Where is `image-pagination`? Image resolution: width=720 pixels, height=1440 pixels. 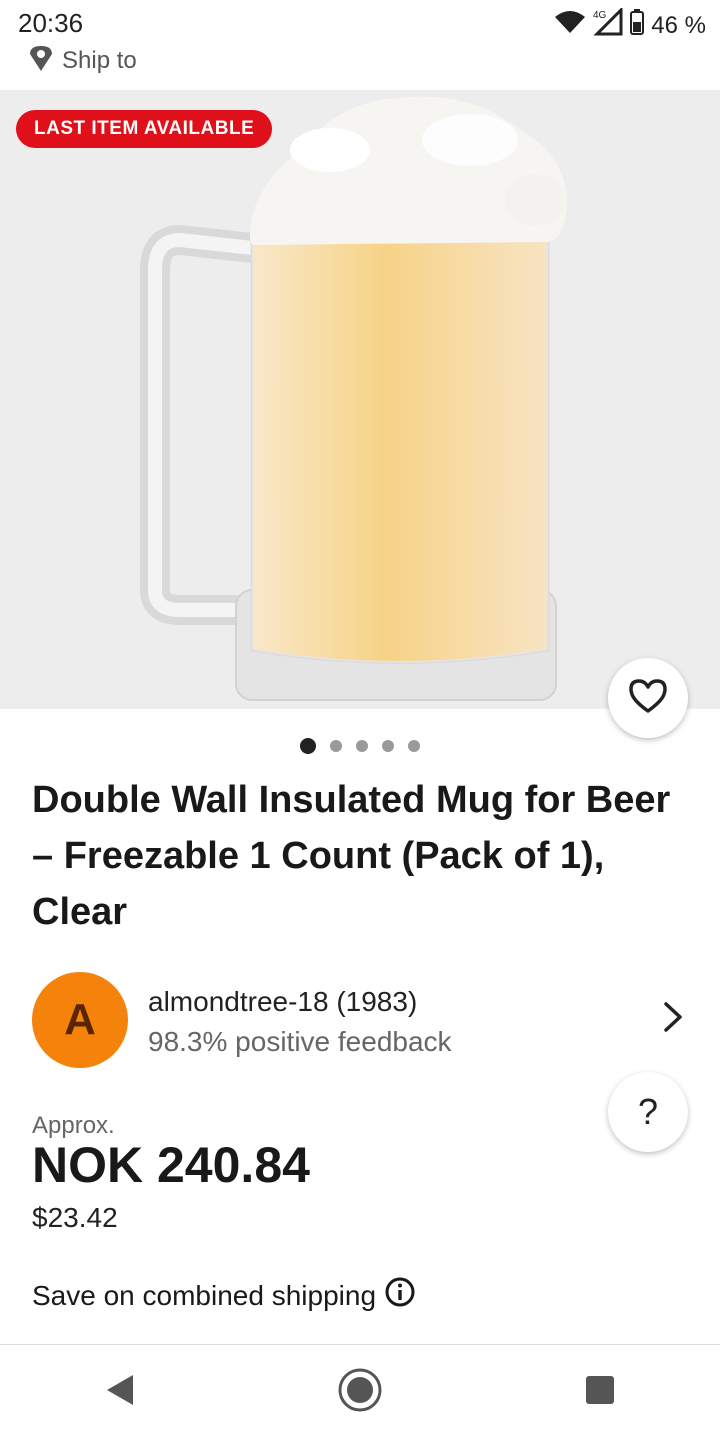 image-pagination is located at coordinates (360, 746).